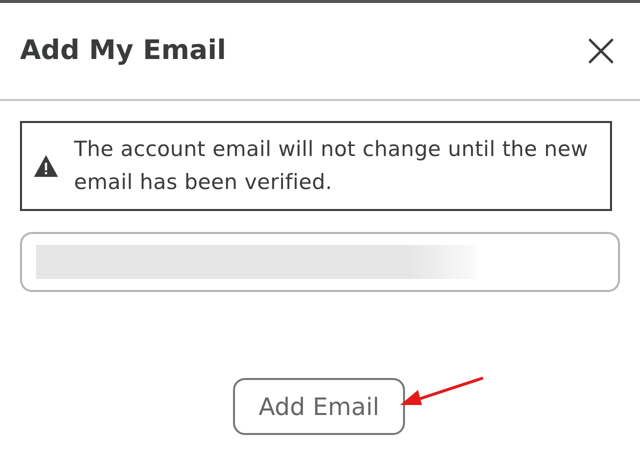 This screenshot has height=453, width=640. I want to click on add-email-button: Add Email, so click(319, 406).